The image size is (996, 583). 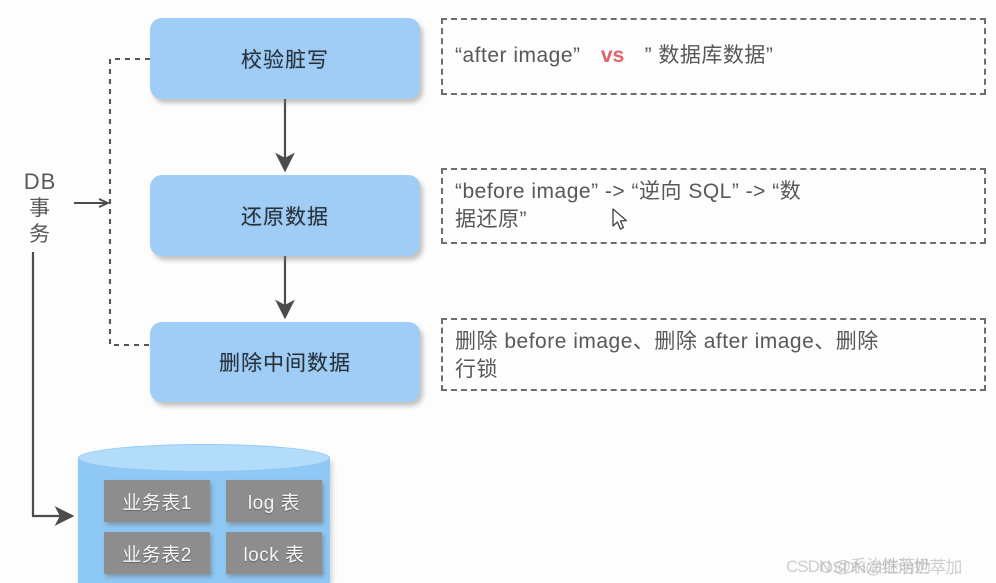 What do you see at coordinates (476, 370) in the screenshot?
I see `note-line-2: 行锁` at bounding box center [476, 370].